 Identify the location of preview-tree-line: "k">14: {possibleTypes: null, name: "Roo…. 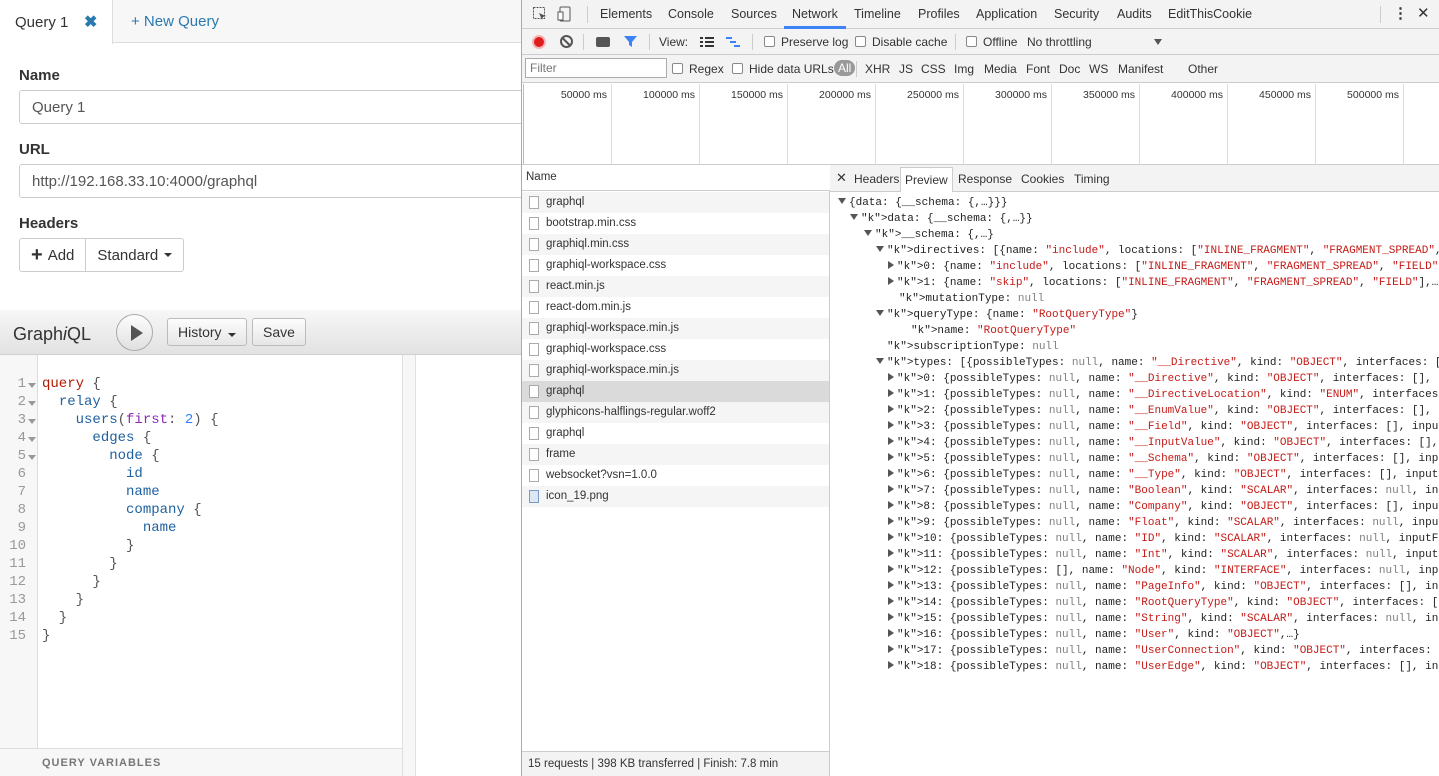
(1163, 605).